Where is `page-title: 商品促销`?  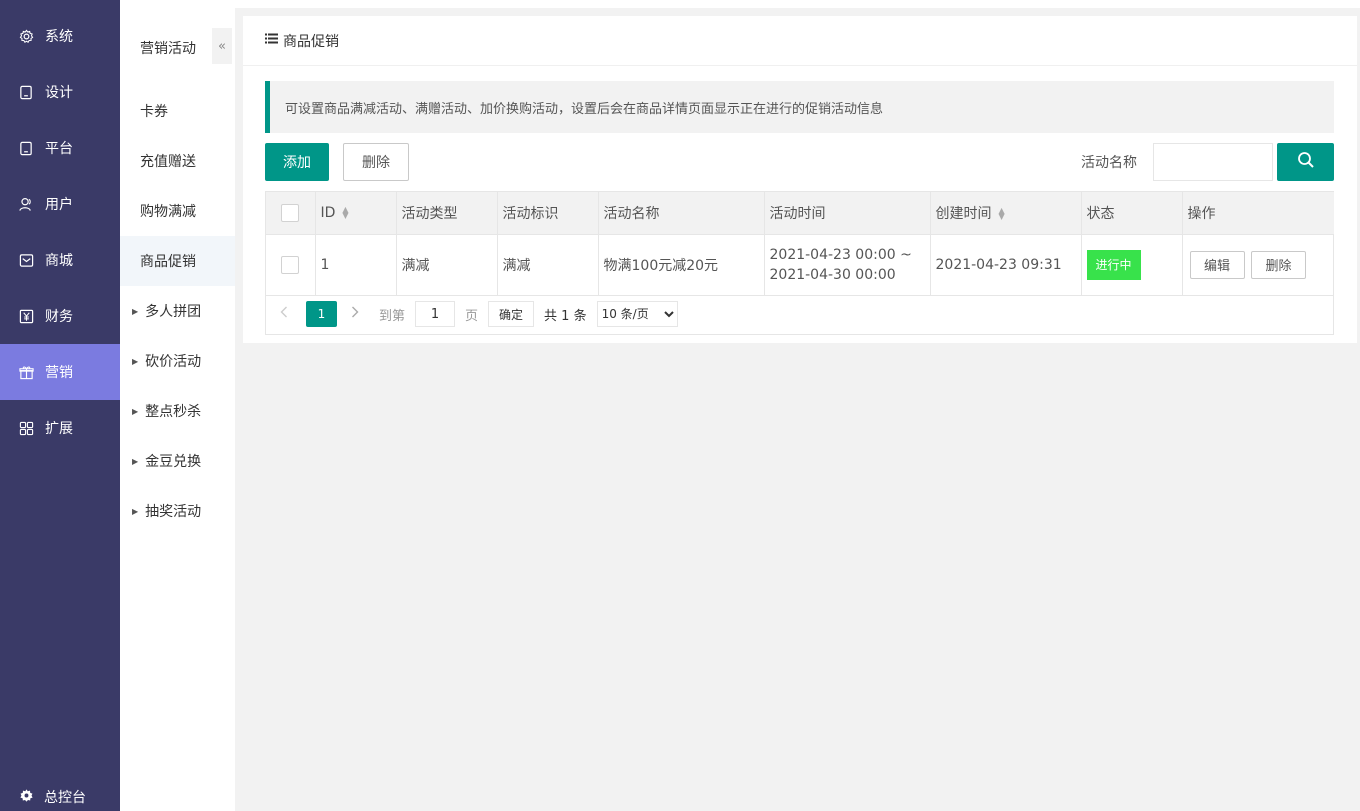
page-title: 商品促销 is located at coordinates (311, 41).